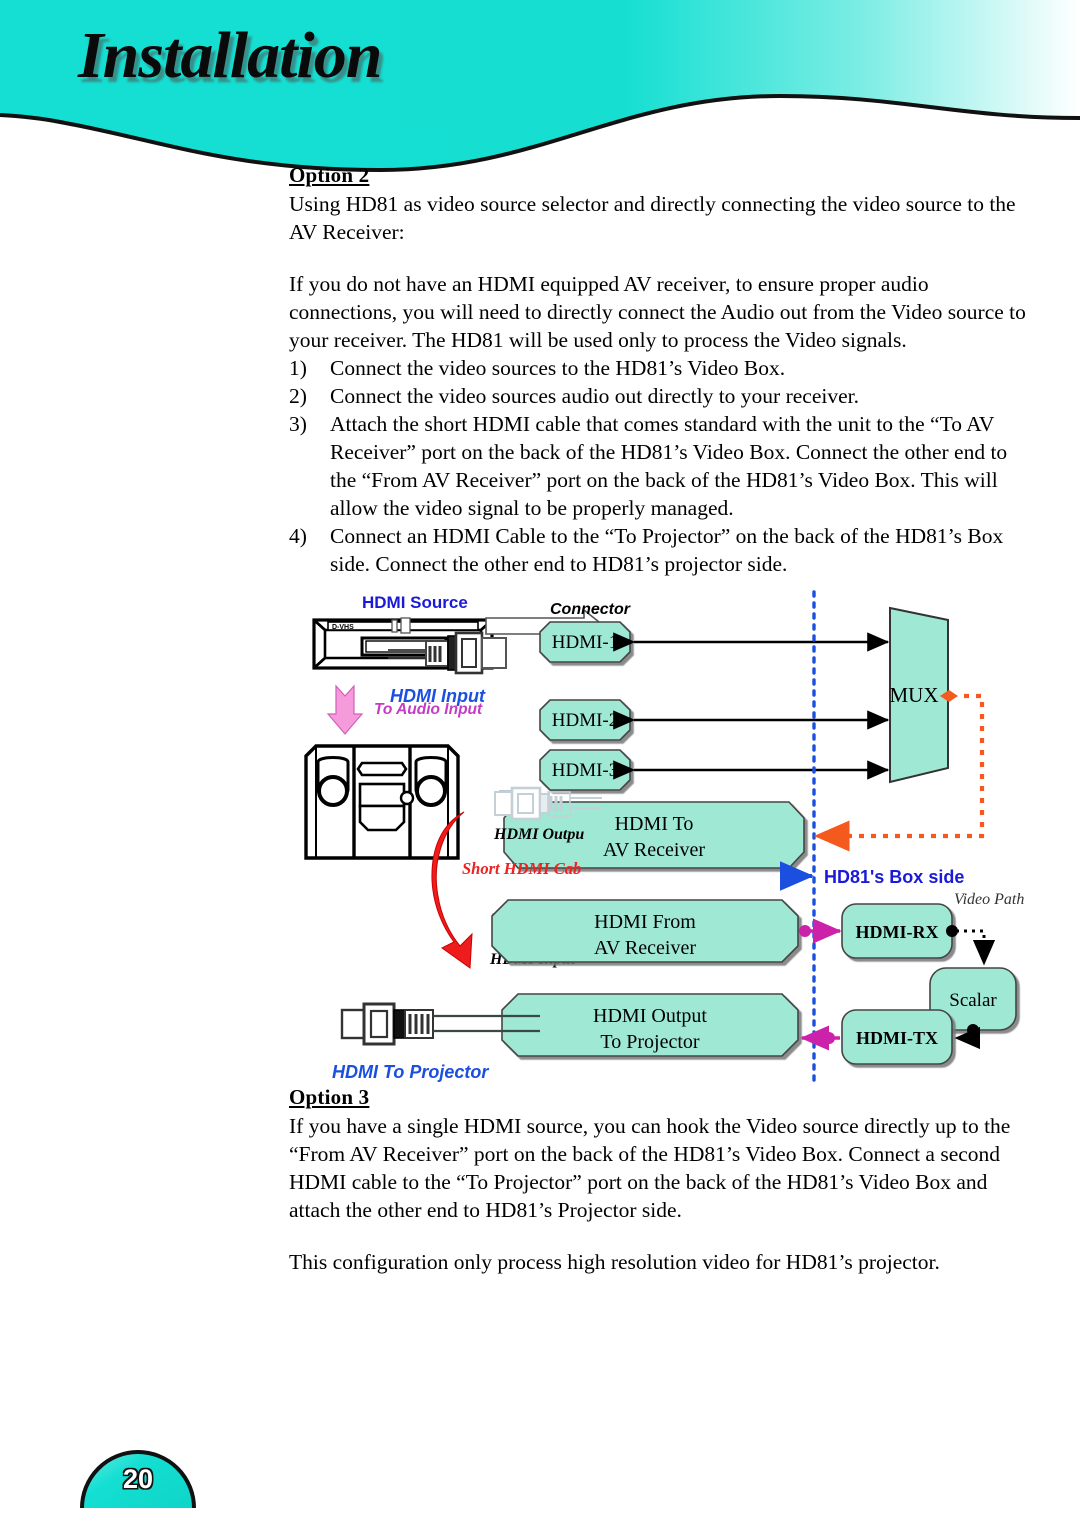 This screenshot has height=1535, width=1080. I want to click on option2-heading: Option 2, so click(329, 175).